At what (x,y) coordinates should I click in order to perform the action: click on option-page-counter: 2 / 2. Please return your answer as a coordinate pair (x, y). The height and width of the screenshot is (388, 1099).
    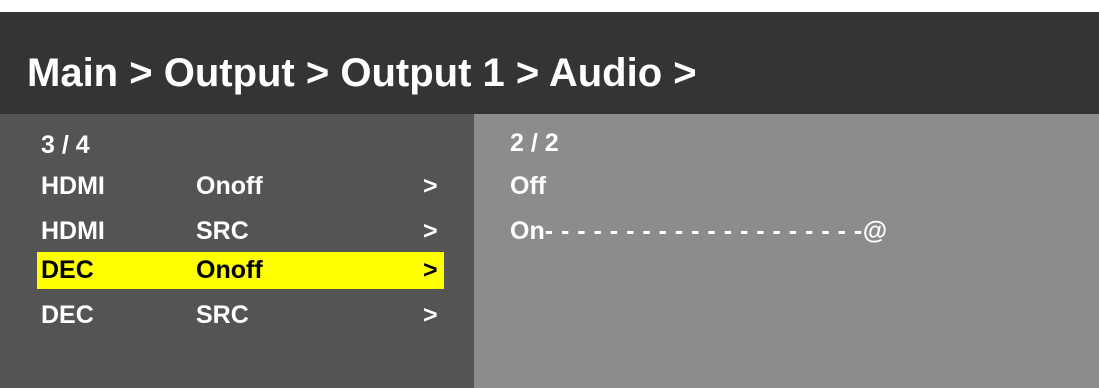
    Looking at the image, I should click on (534, 143).